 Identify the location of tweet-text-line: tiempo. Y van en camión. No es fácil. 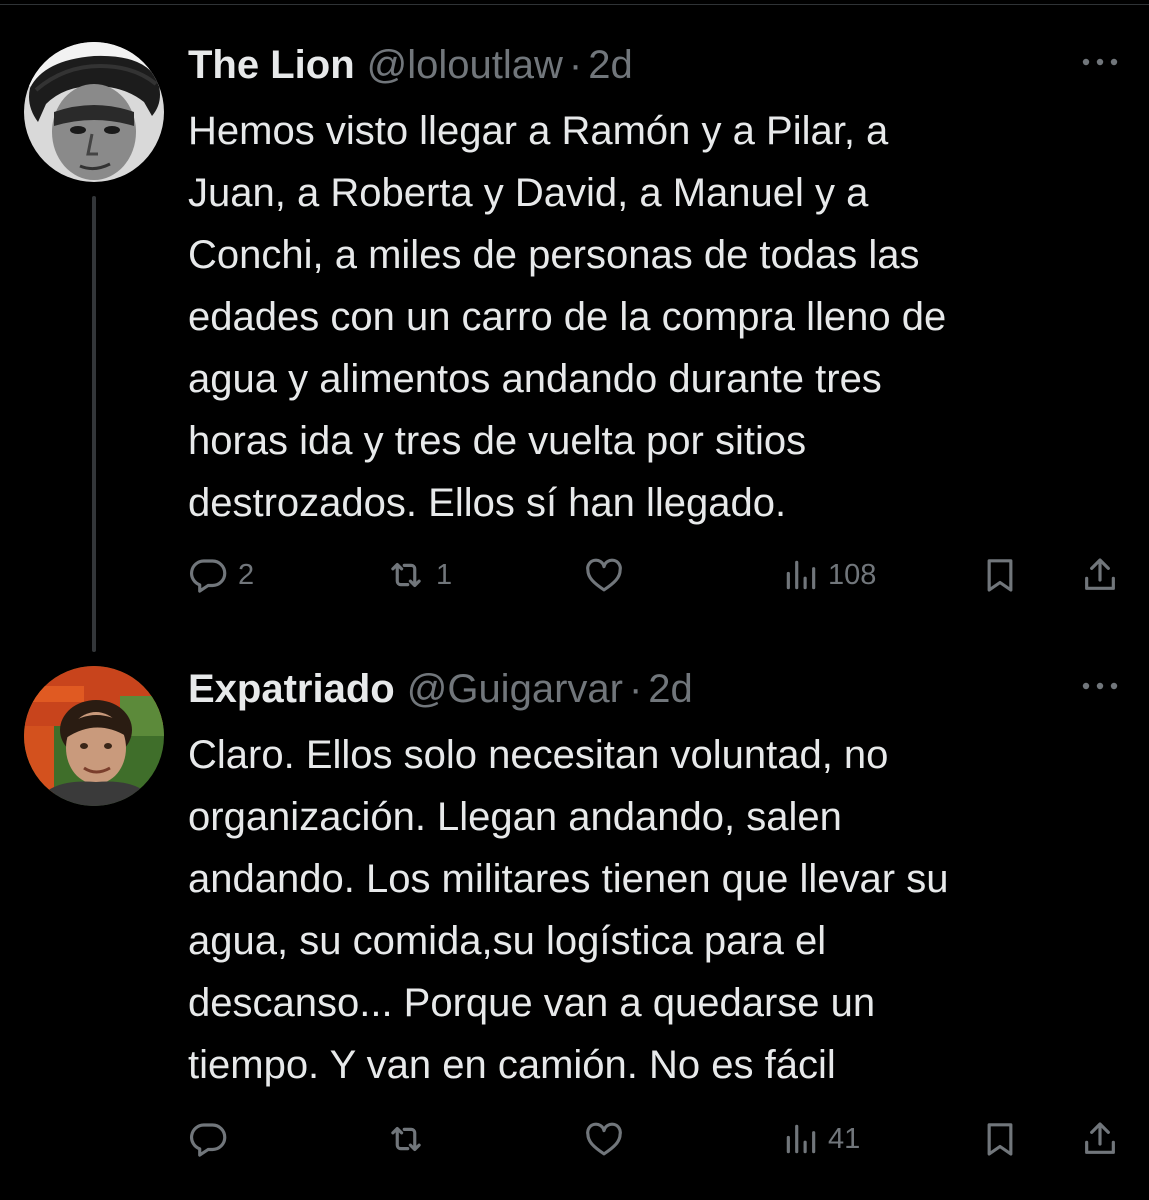
(512, 1065).